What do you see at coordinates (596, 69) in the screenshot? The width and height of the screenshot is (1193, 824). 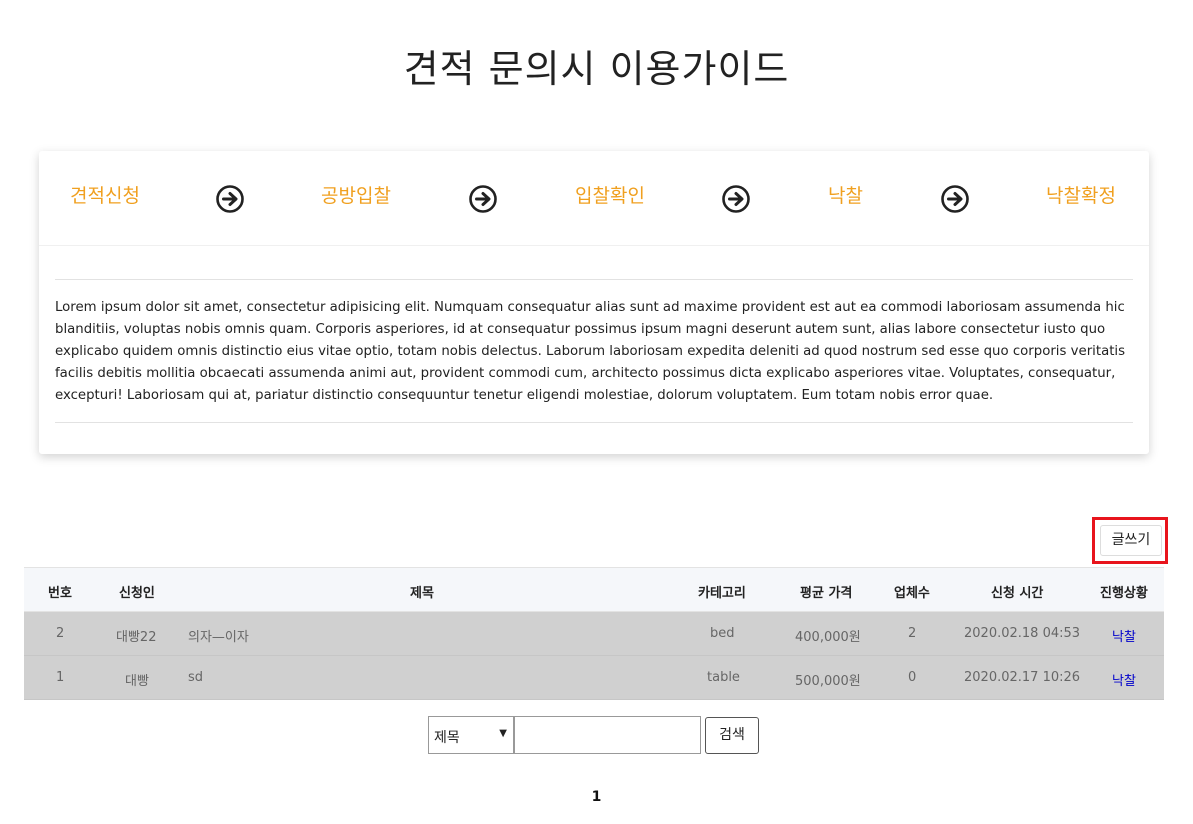 I see `page-title: 견적 문의시 이용가이드` at bounding box center [596, 69].